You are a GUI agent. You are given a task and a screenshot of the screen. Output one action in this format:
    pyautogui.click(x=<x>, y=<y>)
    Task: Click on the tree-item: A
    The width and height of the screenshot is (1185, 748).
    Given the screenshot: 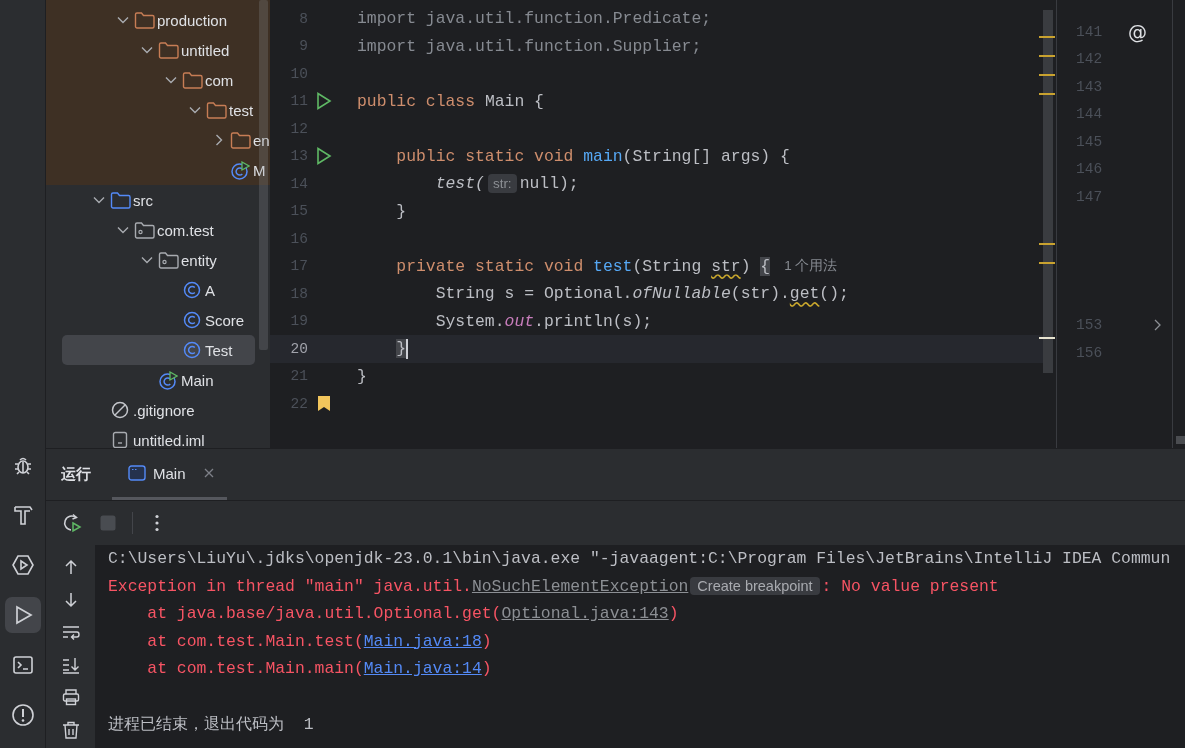 What is the action you would take?
    pyautogui.click(x=158, y=290)
    